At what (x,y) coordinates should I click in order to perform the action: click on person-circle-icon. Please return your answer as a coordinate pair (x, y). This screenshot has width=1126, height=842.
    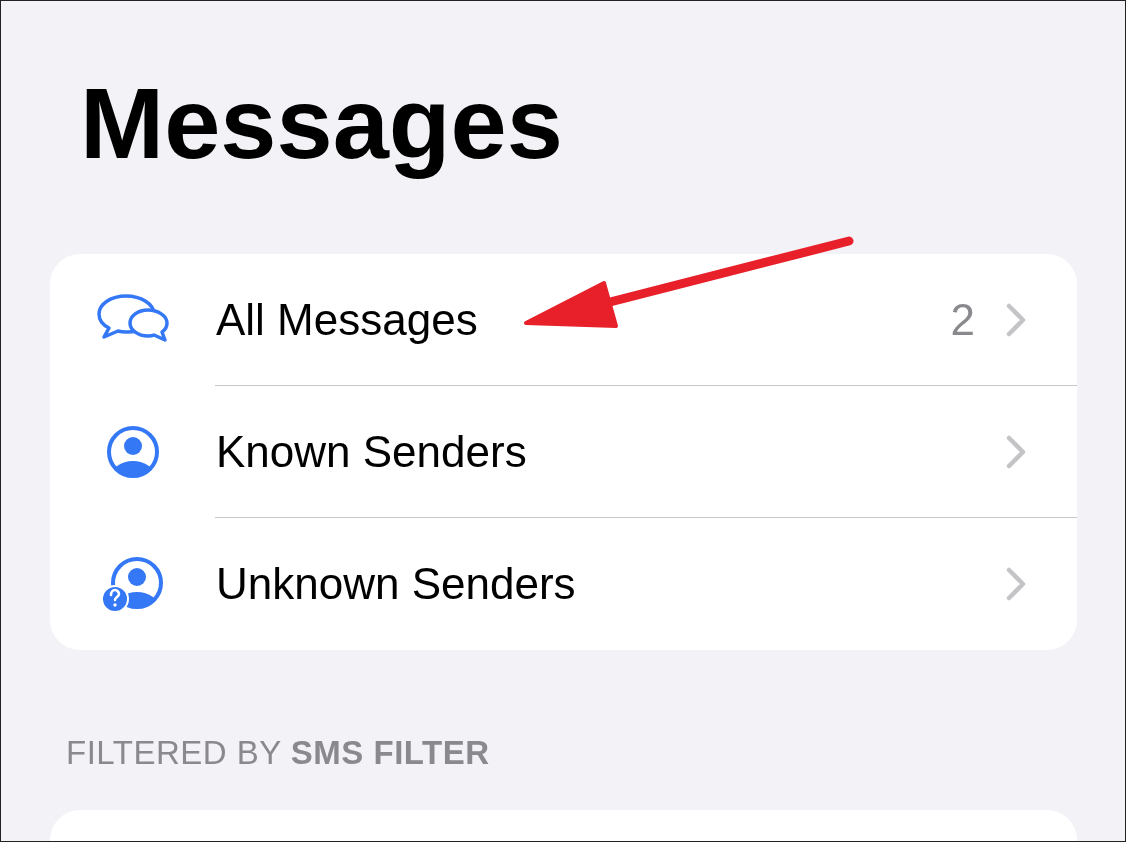
    Looking at the image, I should click on (133, 452).